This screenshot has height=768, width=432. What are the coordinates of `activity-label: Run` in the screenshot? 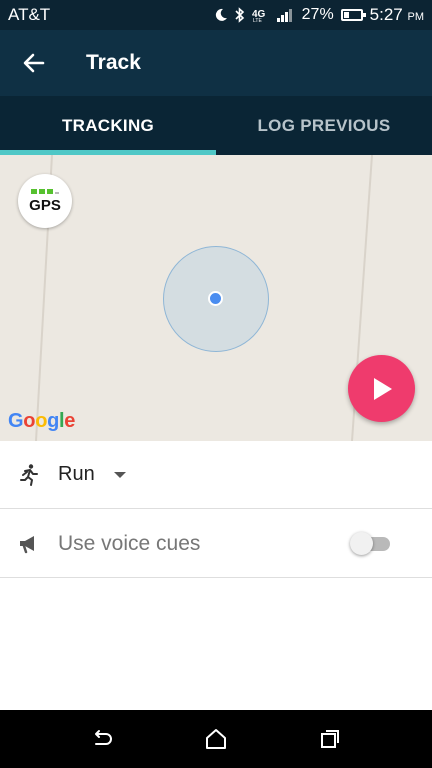 It's located at (76, 474).